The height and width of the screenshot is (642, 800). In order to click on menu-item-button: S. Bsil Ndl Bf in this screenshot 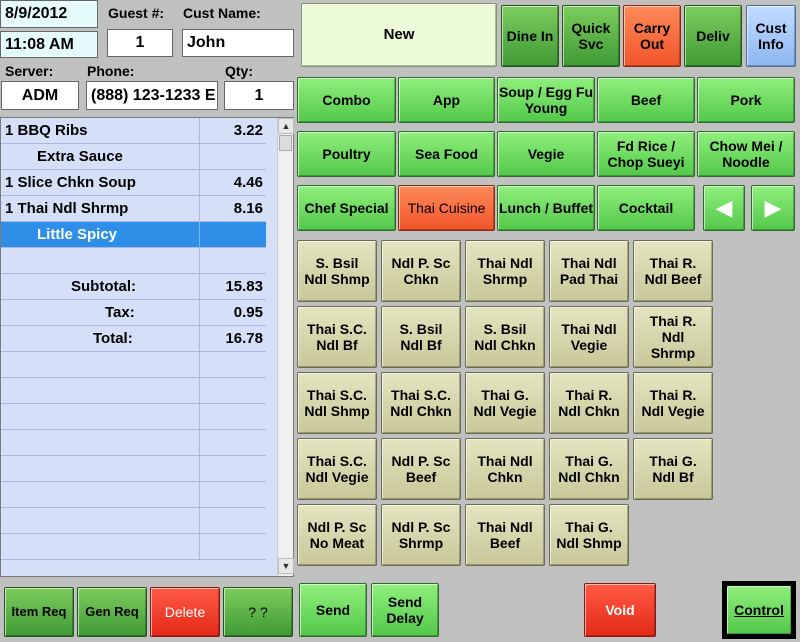, I will do `click(421, 337)`.